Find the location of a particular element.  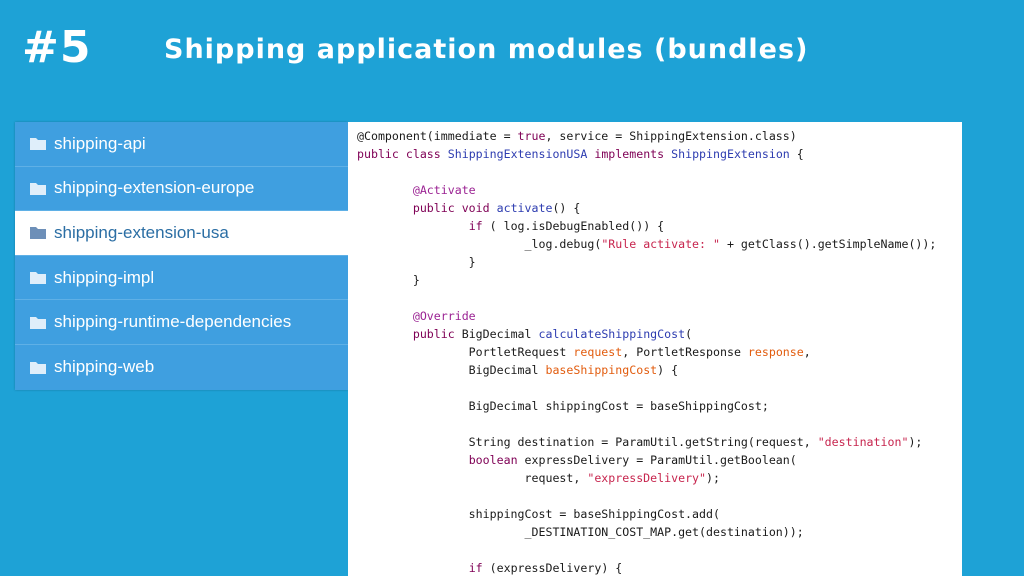

code-token: ( log.isDebugEnabled()) { is located at coordinates (573, 226).